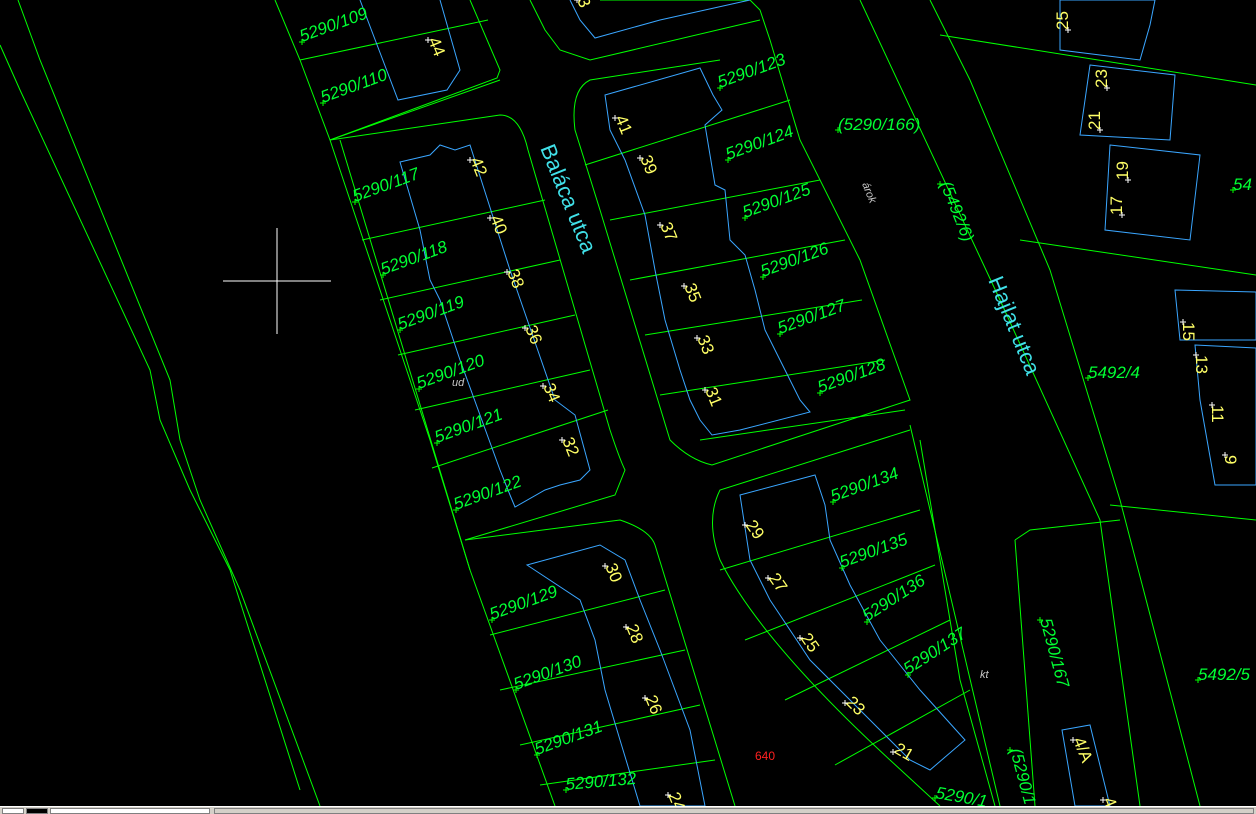  I want to click on parcel-label: 5290/121, so click(468, 426).